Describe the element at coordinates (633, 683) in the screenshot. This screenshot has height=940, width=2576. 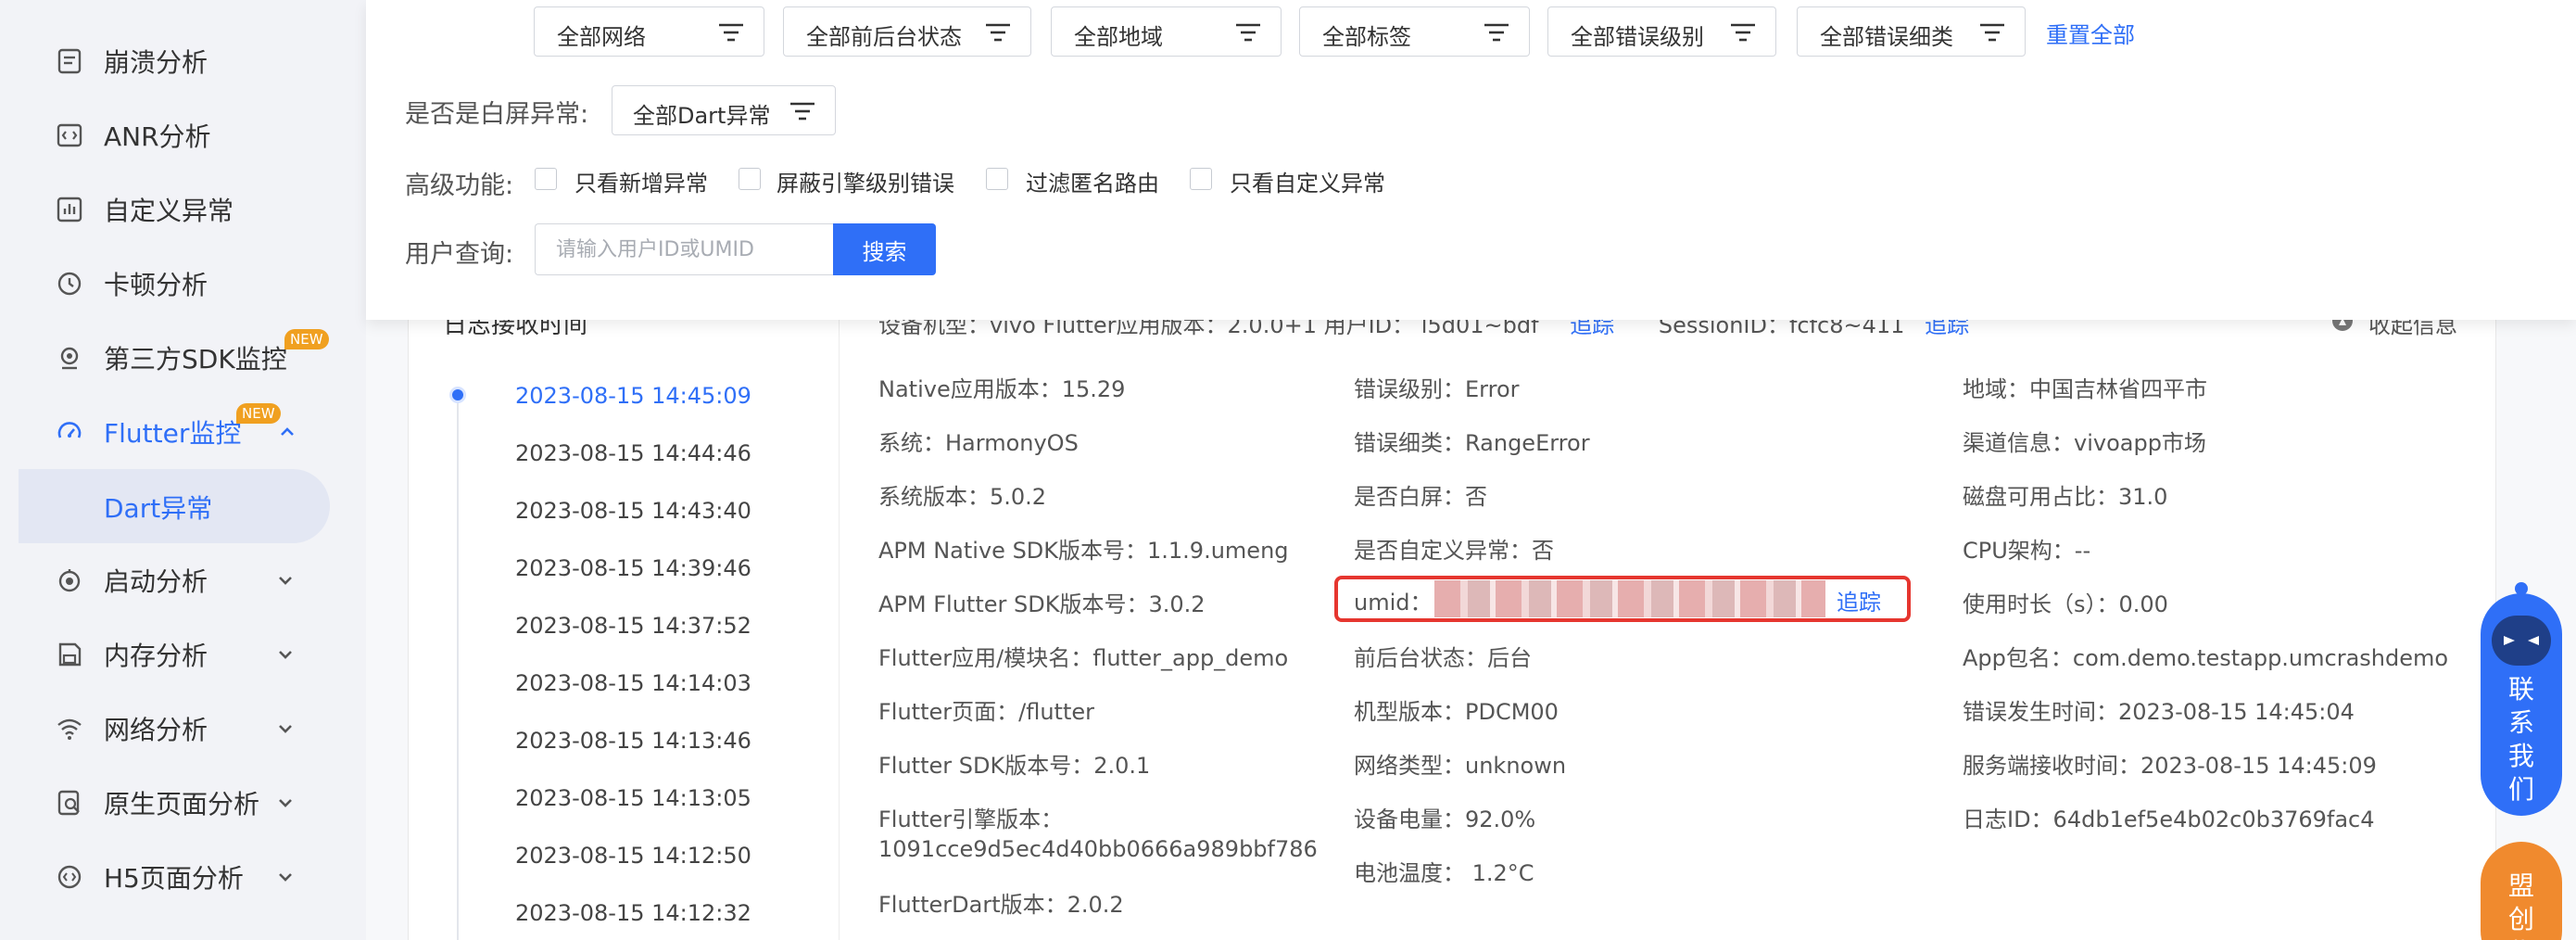
I see `log-time-item: 2023-08-15 14:14:03` at that location.